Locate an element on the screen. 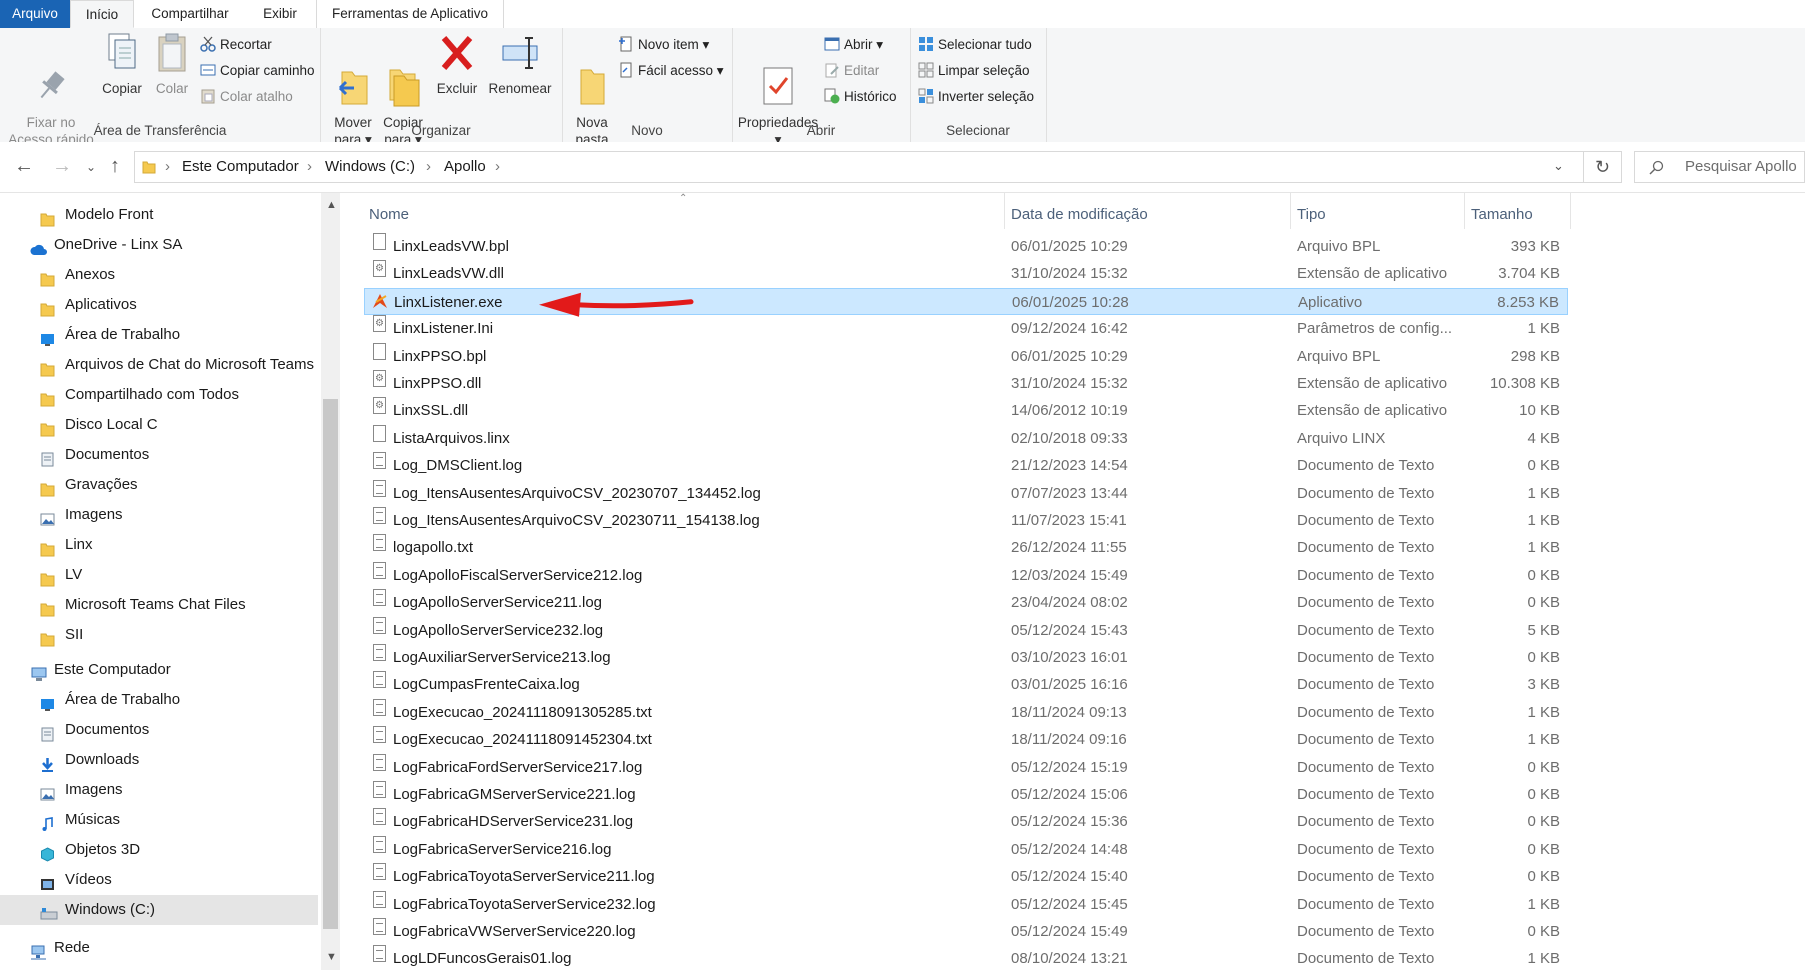 The image size is (1805, 970). copy-path-button: Copiar caminho is located at coordinates (257, 71).